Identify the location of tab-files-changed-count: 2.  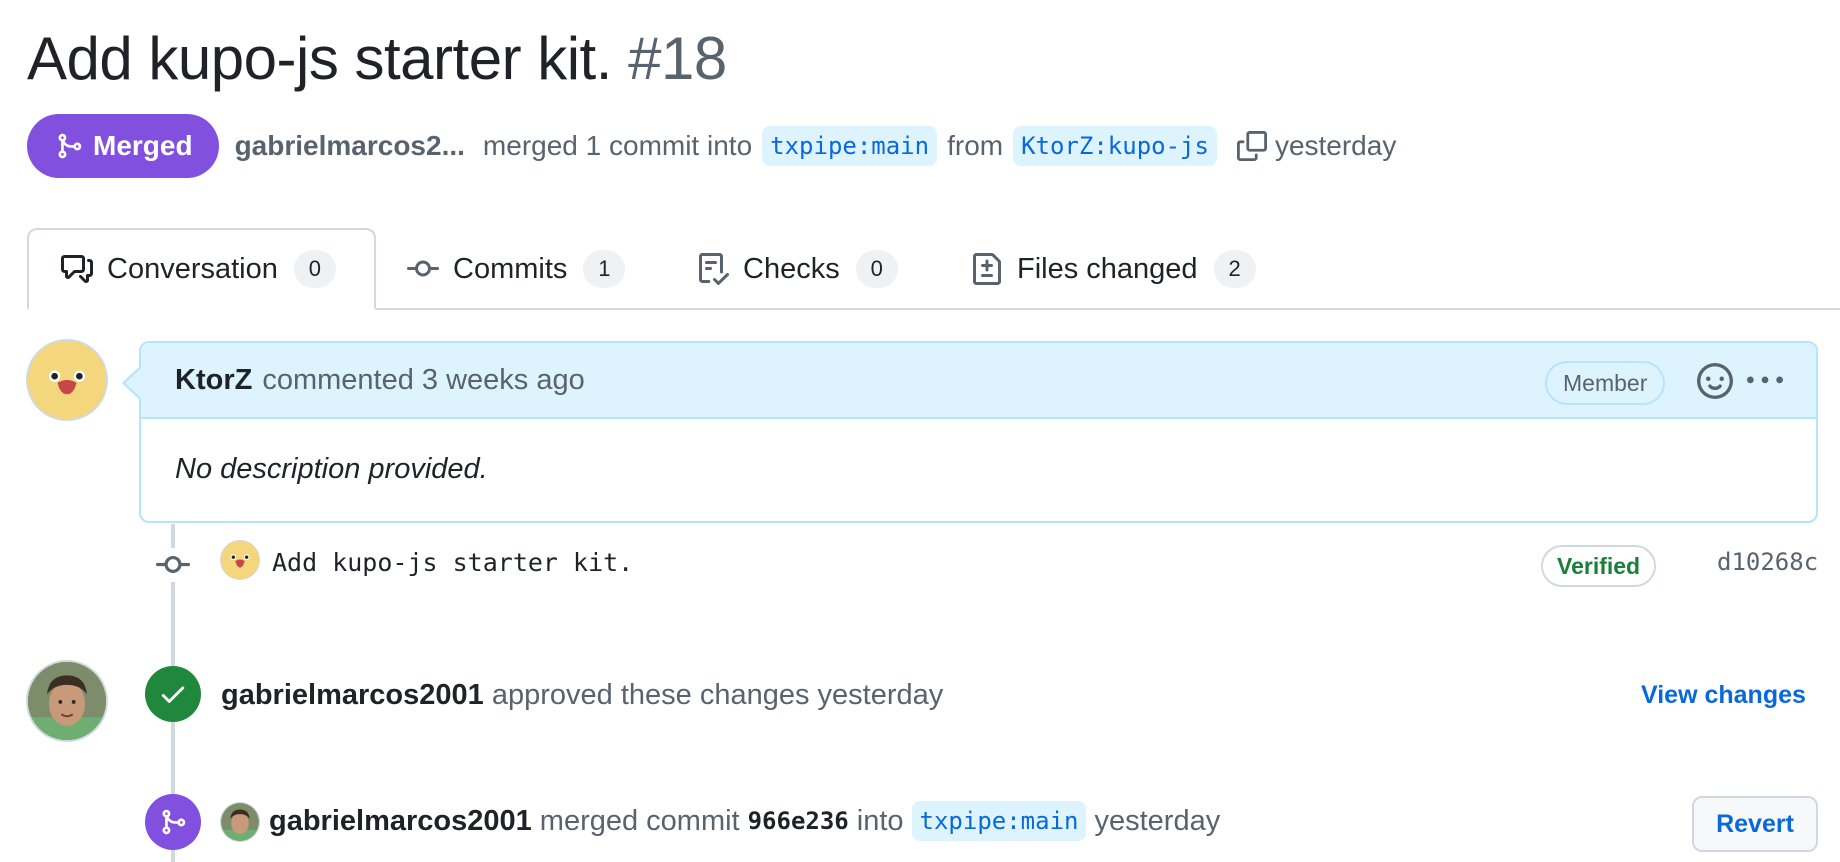
(1234, 269).